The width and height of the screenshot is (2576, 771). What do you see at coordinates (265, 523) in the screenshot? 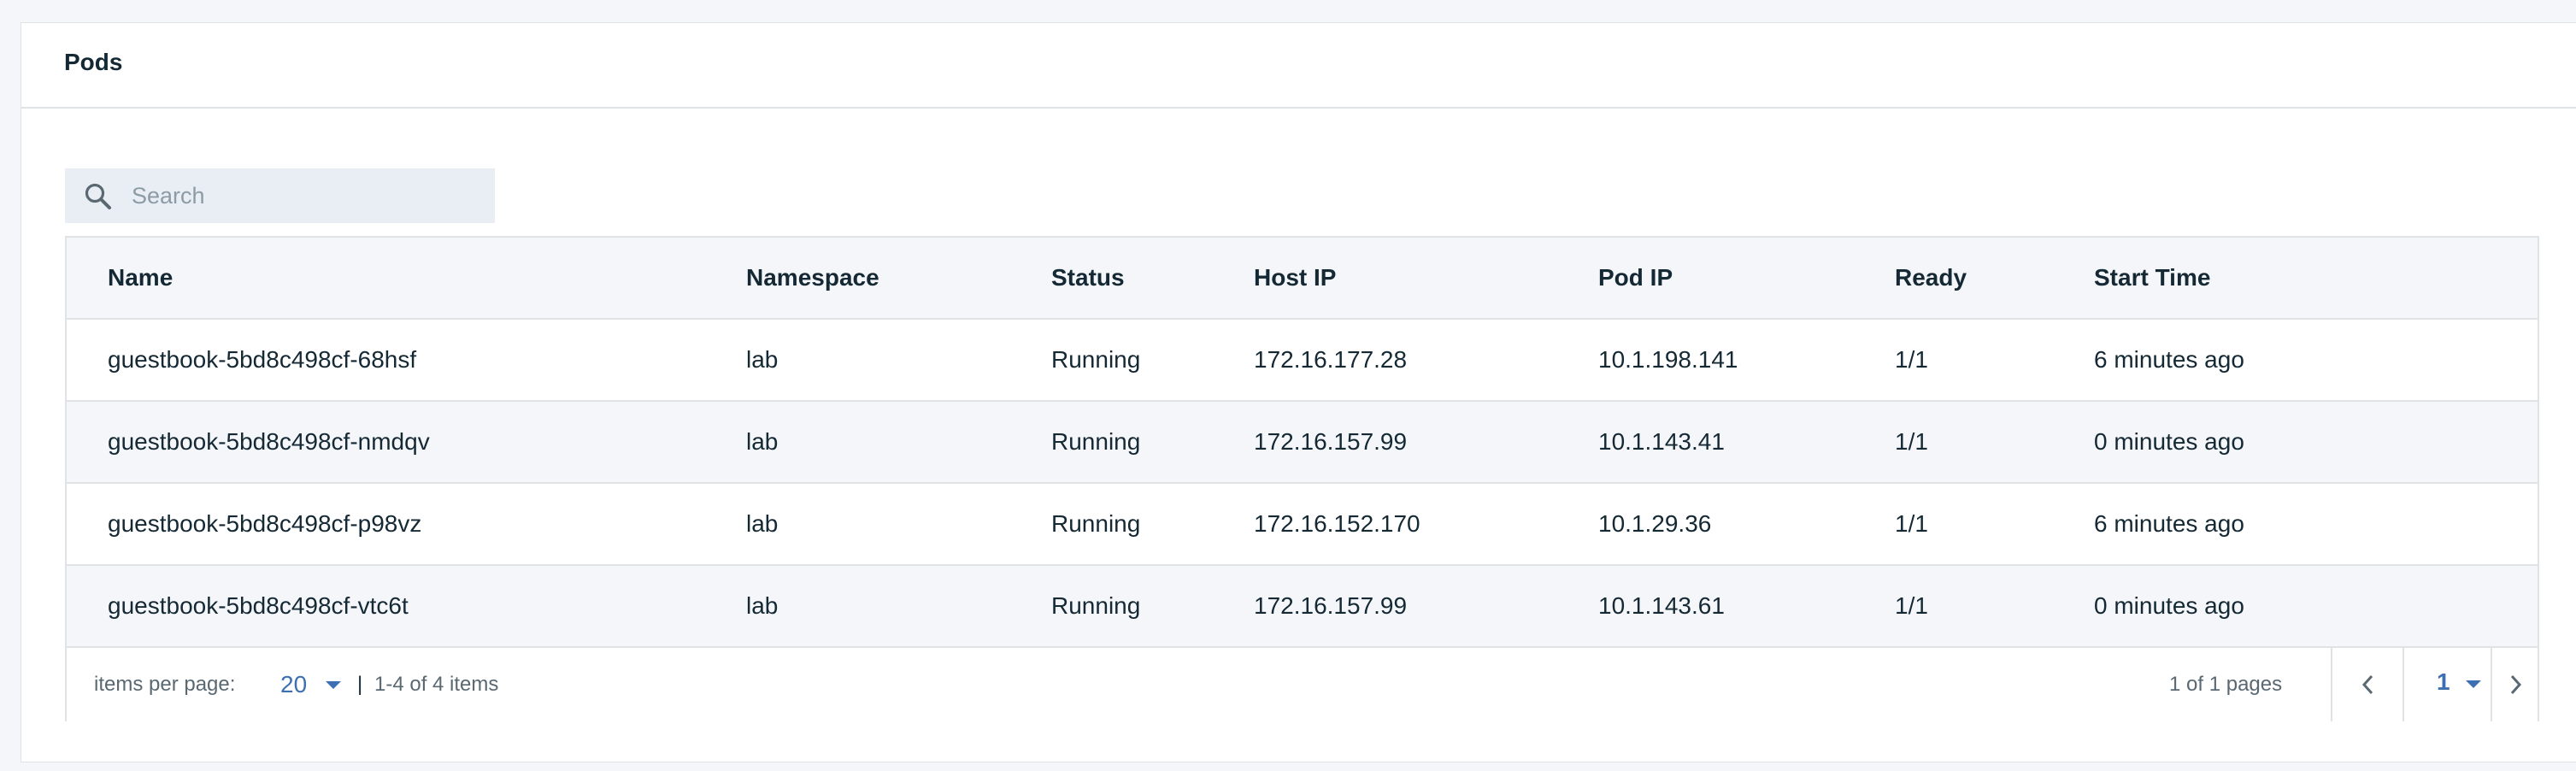
I see `cell-name: guestbook-5bd8c498cf-p98vz` at bounding box center [265, 523].